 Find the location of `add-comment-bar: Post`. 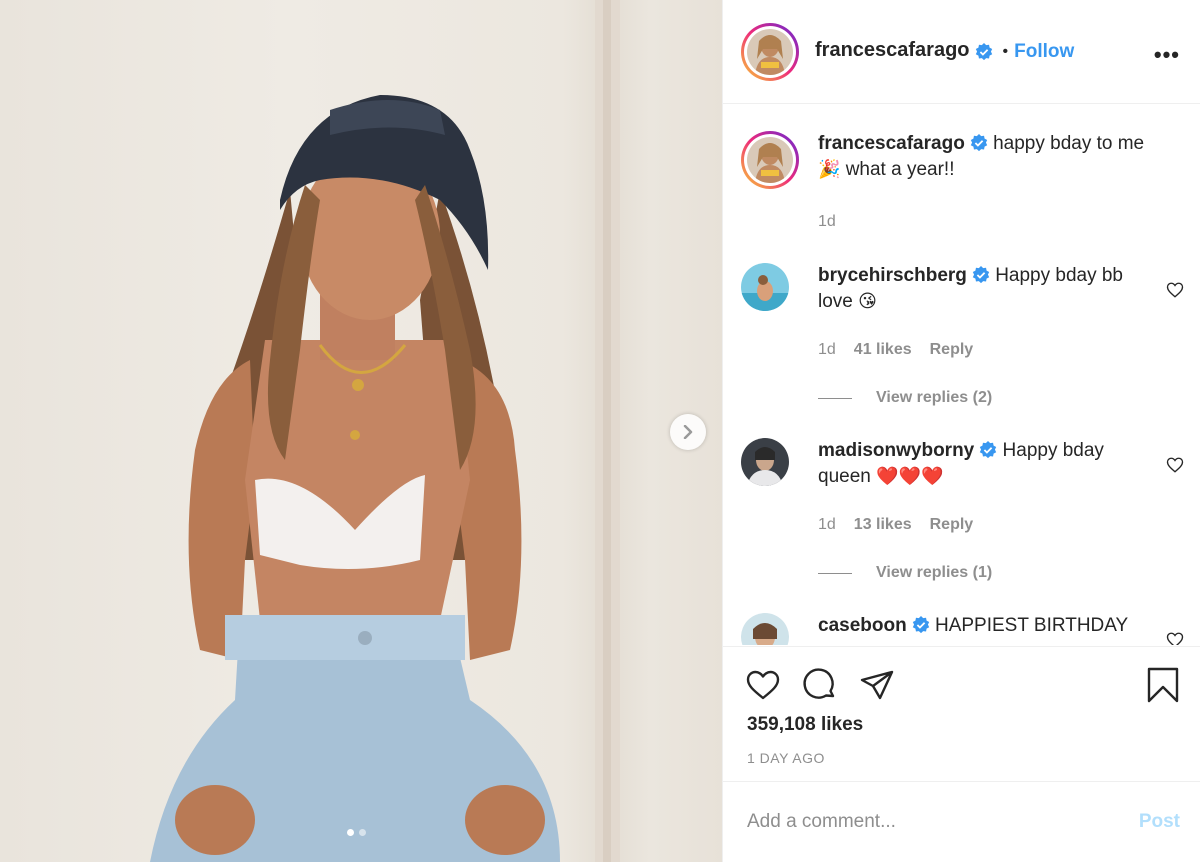

add-comment-bar: Post is located at coordinates (961, 821).